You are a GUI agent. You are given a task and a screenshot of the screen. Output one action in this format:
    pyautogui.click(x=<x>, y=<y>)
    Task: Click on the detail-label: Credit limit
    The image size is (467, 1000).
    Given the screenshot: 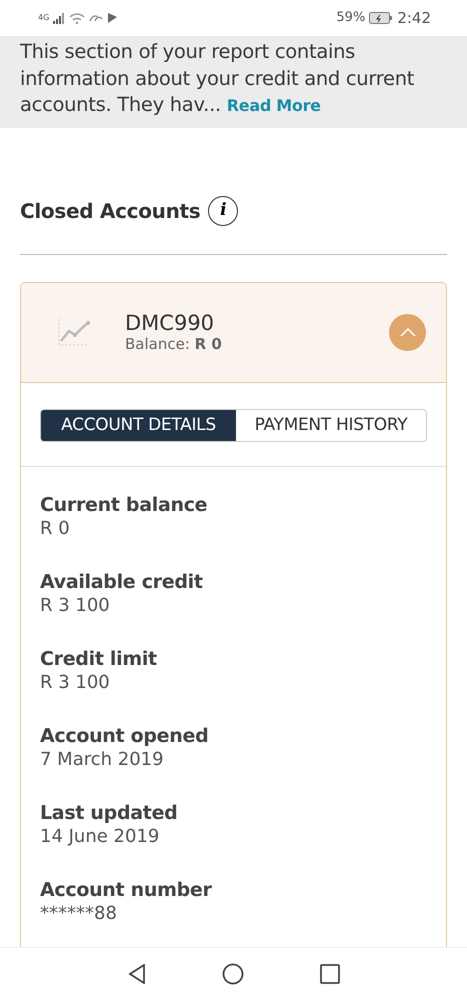 What is the action you would take?
    pyautogui.click(x=99, y=659)
    